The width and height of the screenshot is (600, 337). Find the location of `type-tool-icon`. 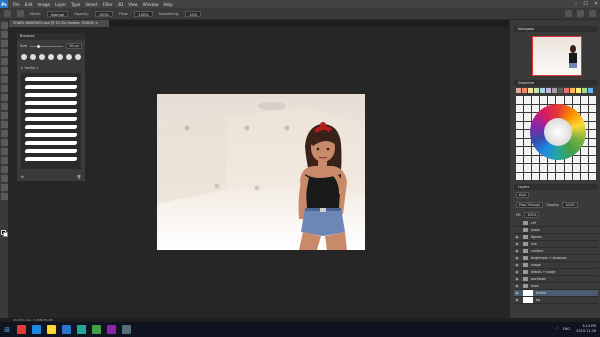

type-tool-icon is located at coordinates (4, 160).